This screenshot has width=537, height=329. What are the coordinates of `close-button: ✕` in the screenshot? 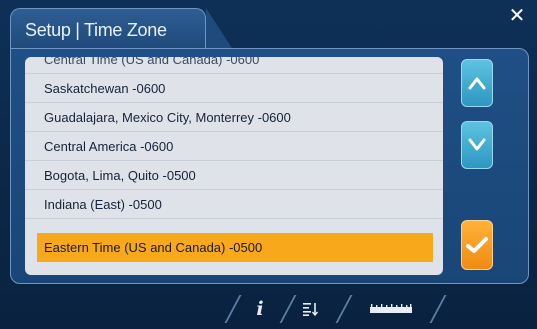 It's located at (517, 16).